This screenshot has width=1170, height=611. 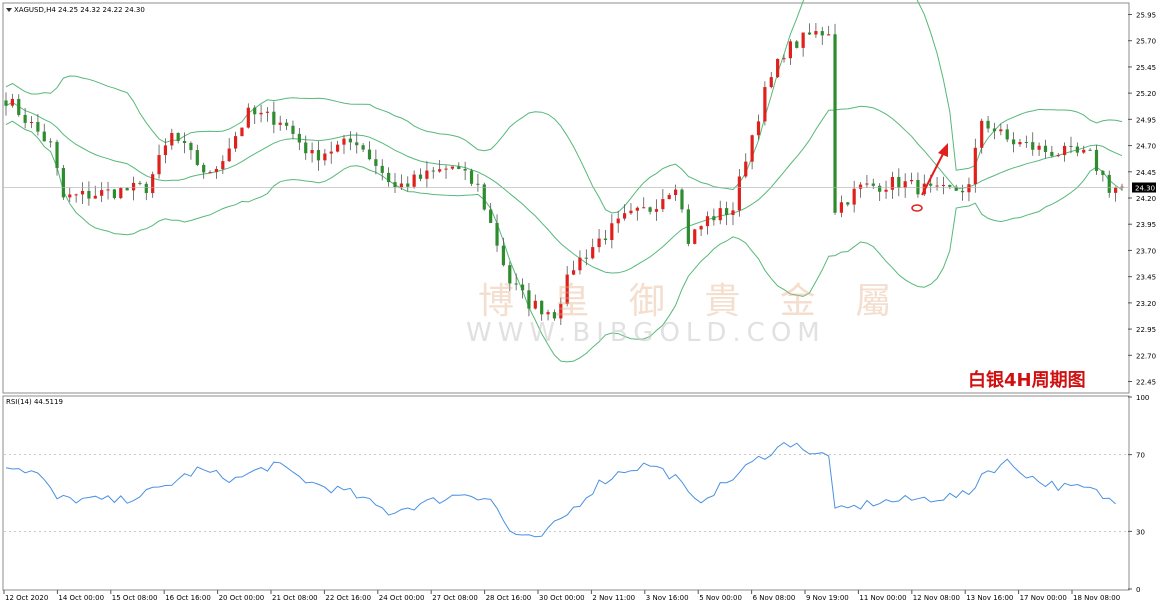 I want to click on time-tick-label: 14 Oct 00:00, so click(x=81, y=598).